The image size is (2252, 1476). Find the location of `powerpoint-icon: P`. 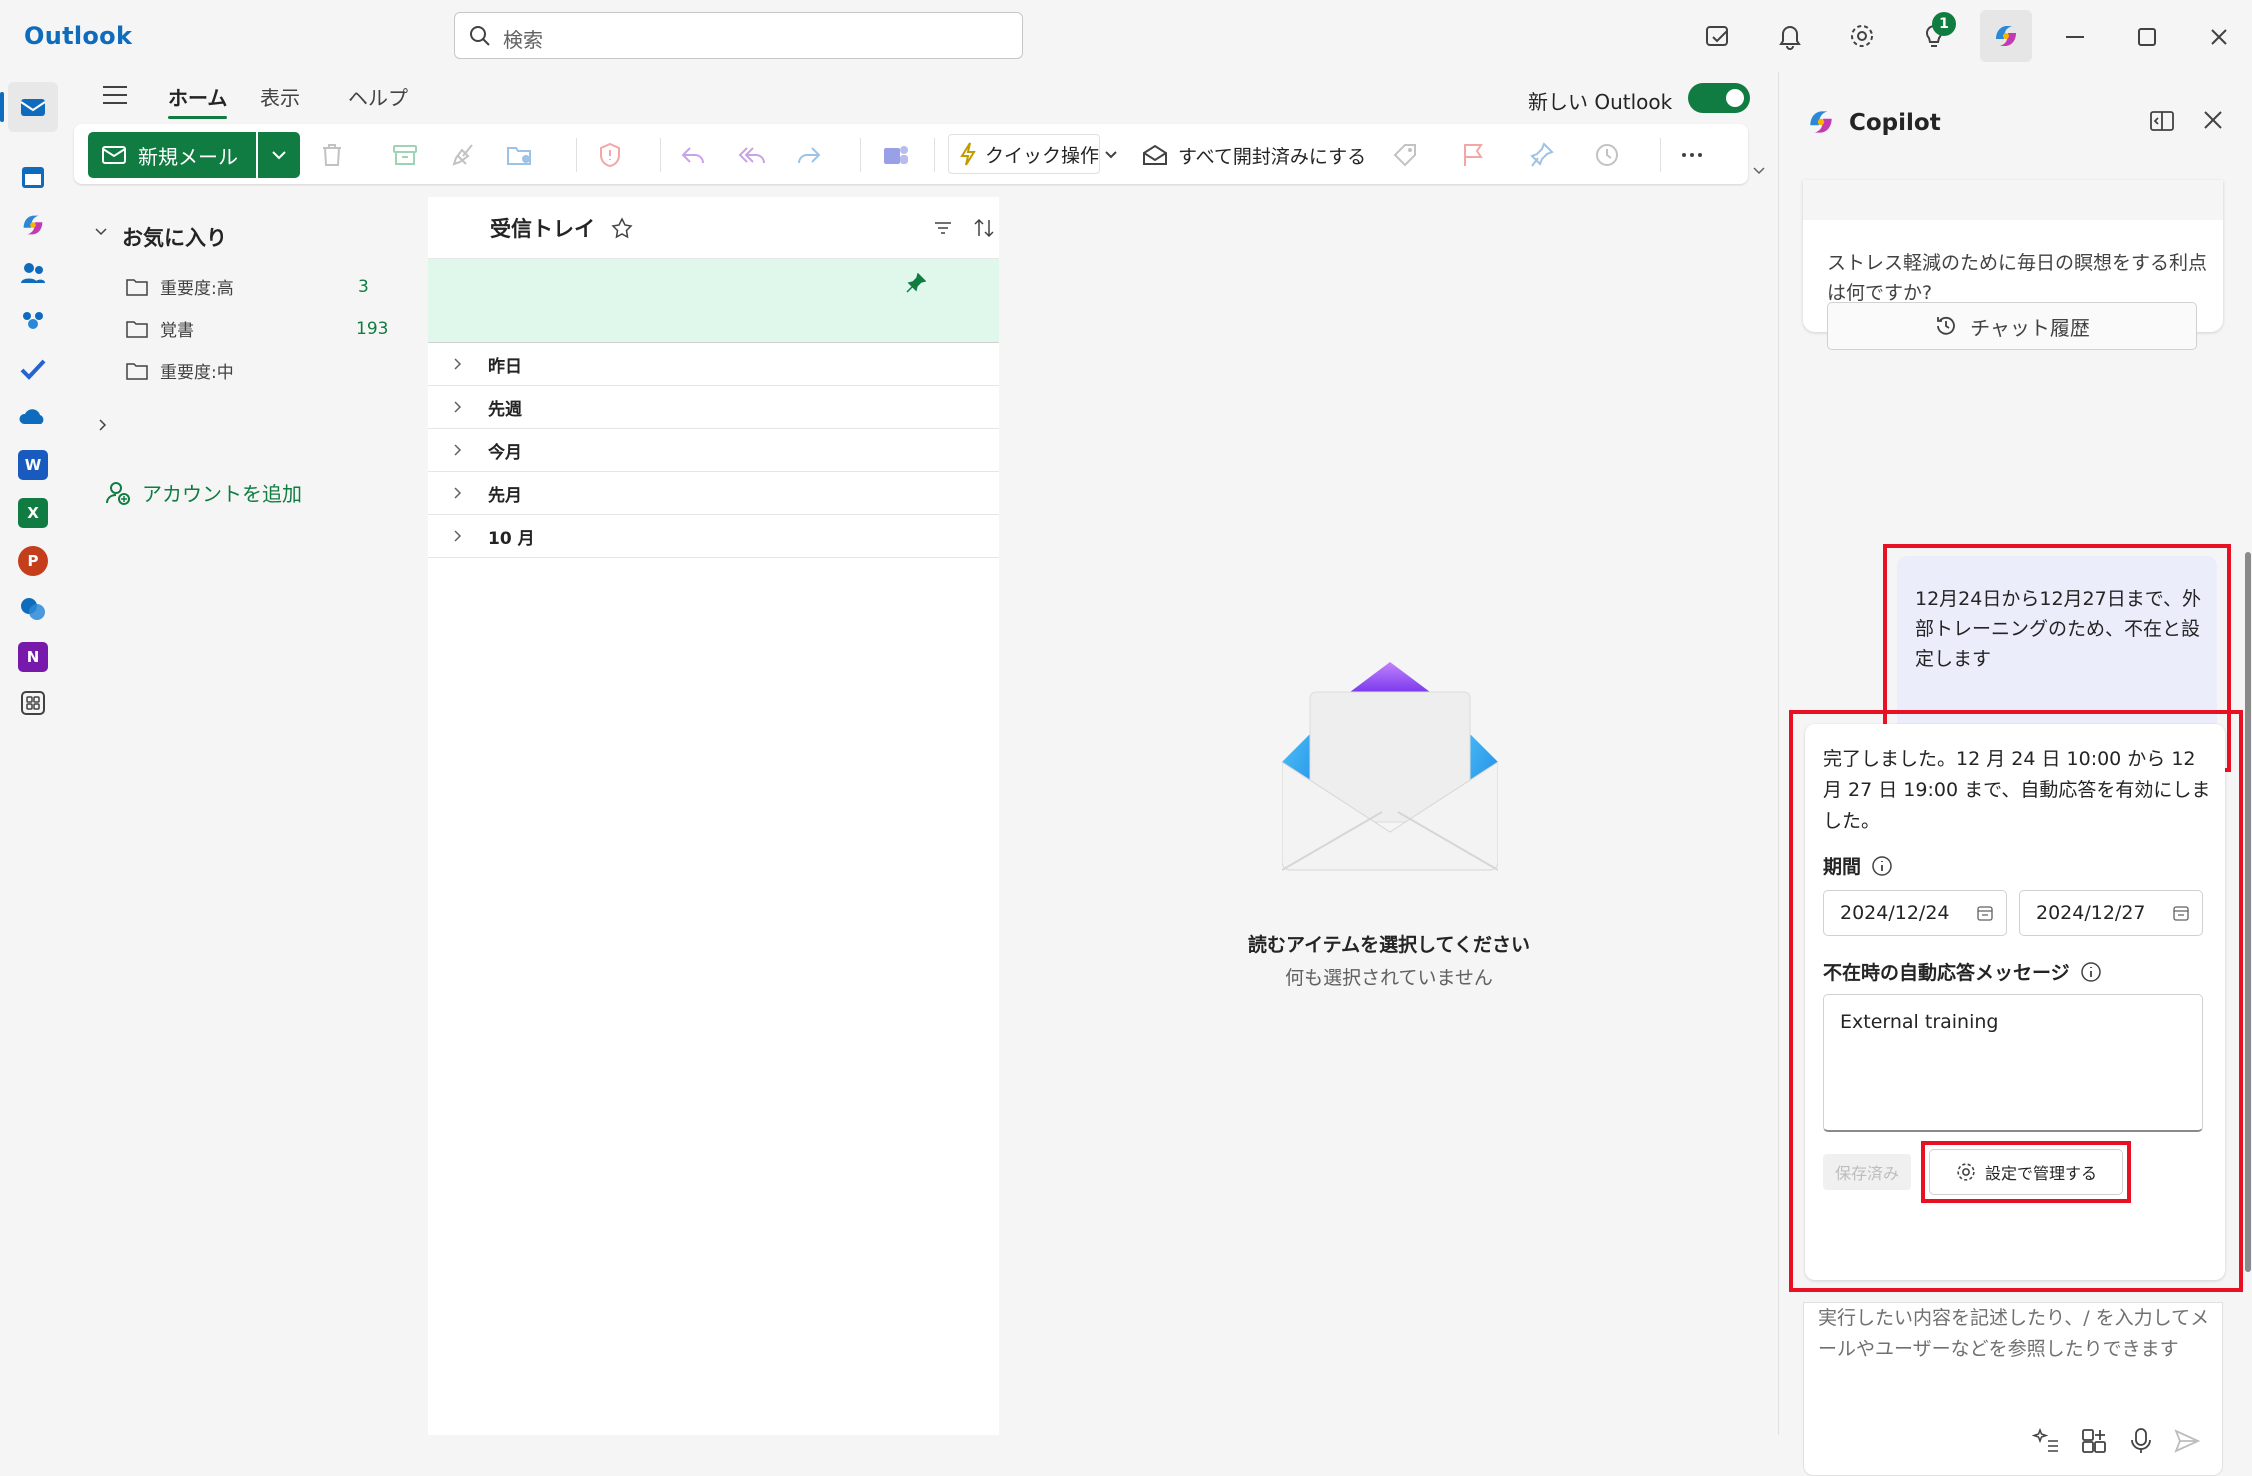

powerpoint-icon: P is located at coordinates (33, 561).